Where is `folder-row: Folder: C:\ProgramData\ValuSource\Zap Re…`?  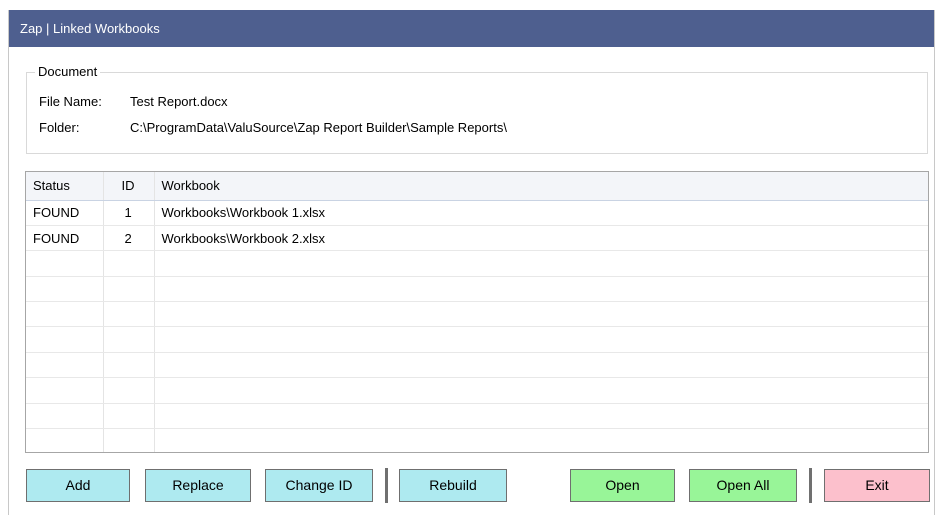
folder-row: Folder: C:\ProgramData\ValuSource\Zap Re… is located at coordinates (273, 128).